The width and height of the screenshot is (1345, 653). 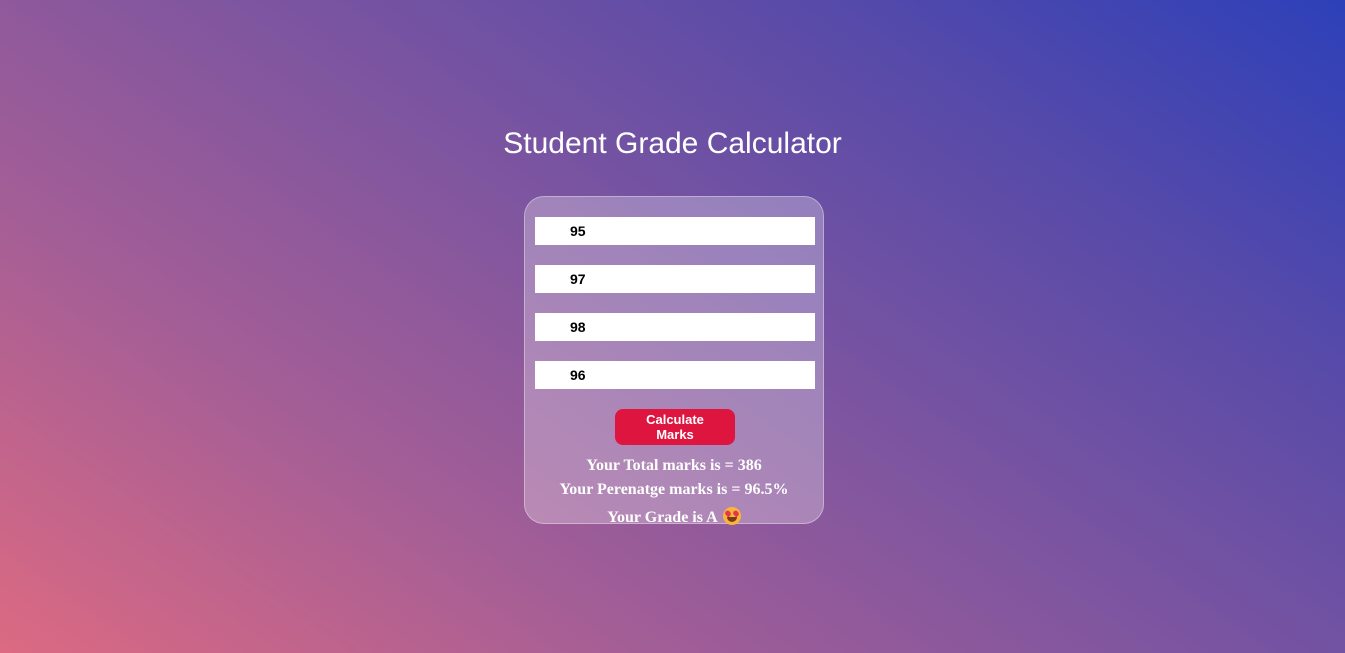 What do you see at coordinates (675, 427) in the screenshot?
I see `calculate-marks-button: Calculate Marks` at bounding box center [675, 427].